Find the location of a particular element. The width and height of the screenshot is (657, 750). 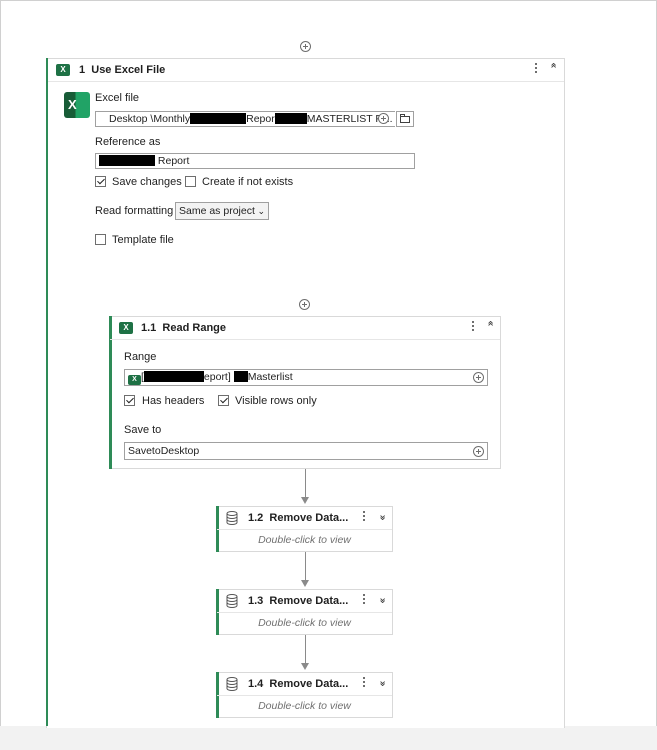

save-to-input: SavetoDesktop is located at coordinates (306, 451).